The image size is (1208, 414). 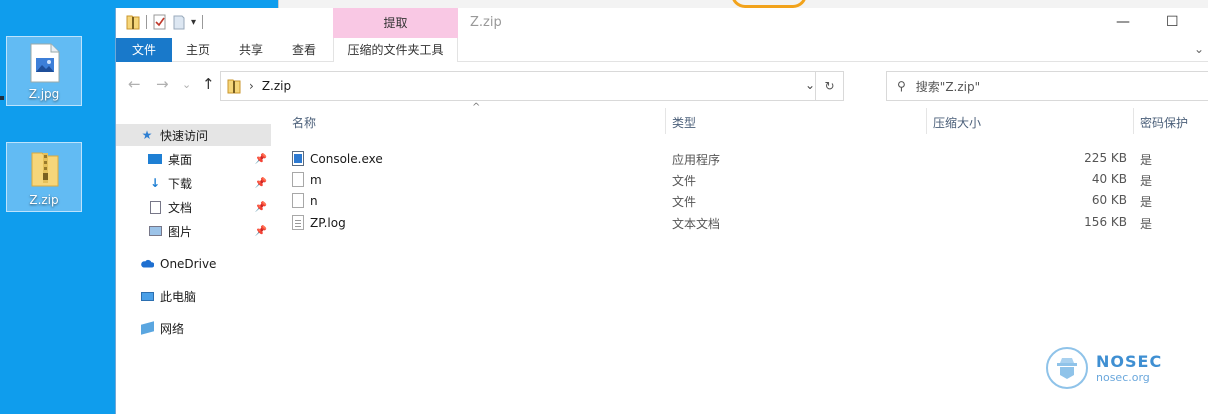 I want to click on nav-label: 下载, so click(x=180, y=183).